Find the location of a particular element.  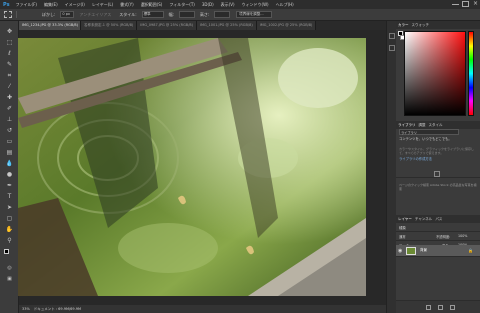

menu-image: イメージ(I) is located at coordinates (75, 5).